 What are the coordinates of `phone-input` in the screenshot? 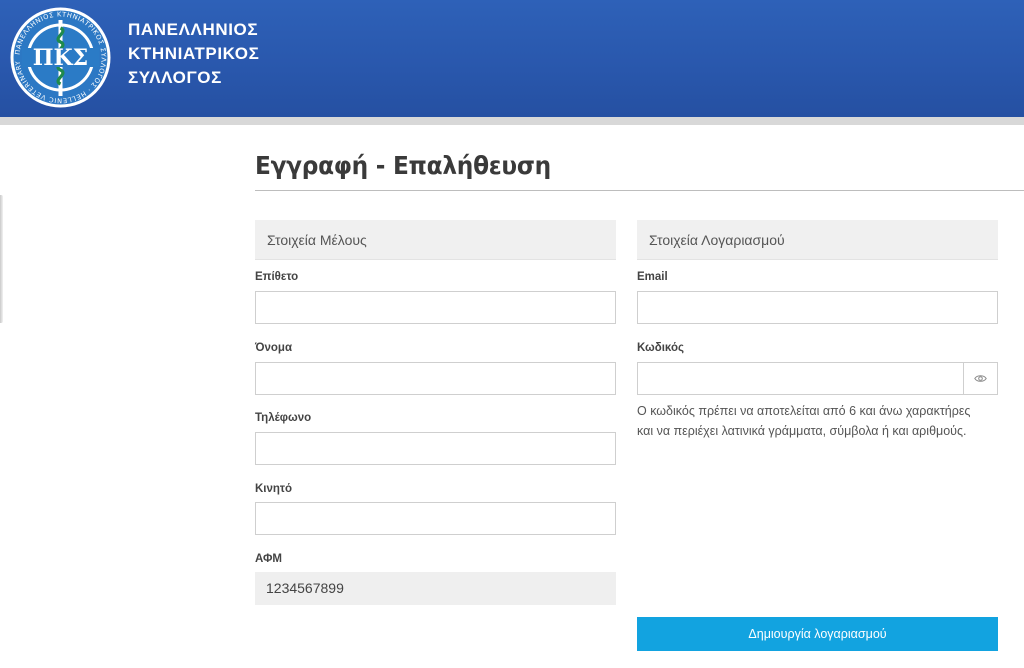 It's located at (435, 448).